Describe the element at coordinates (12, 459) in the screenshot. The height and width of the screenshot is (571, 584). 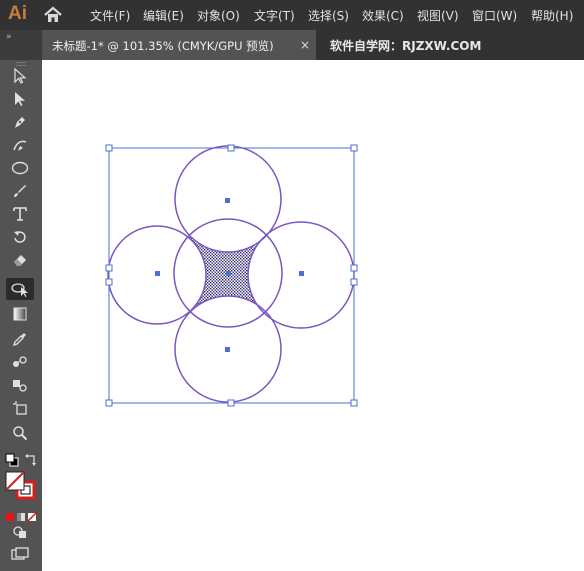
I see `default-fill-stroke-icon` at that location.